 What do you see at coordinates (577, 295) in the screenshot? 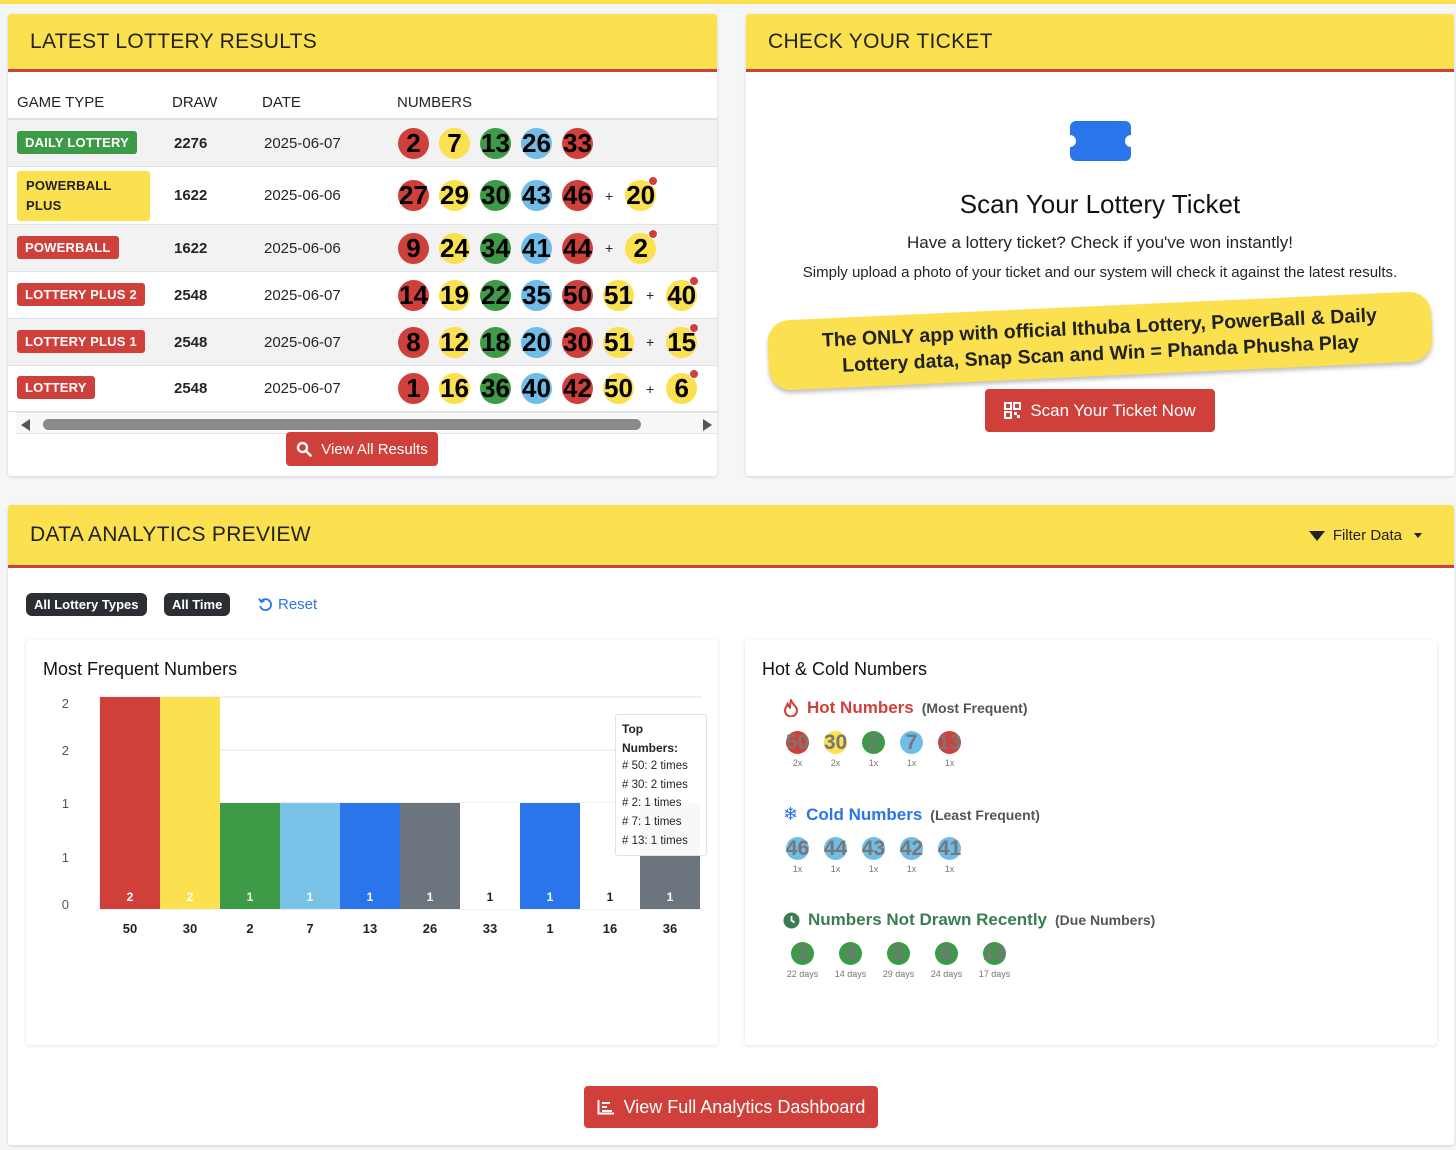
I see `number-ball: 50` at bounding box center [577, 295].